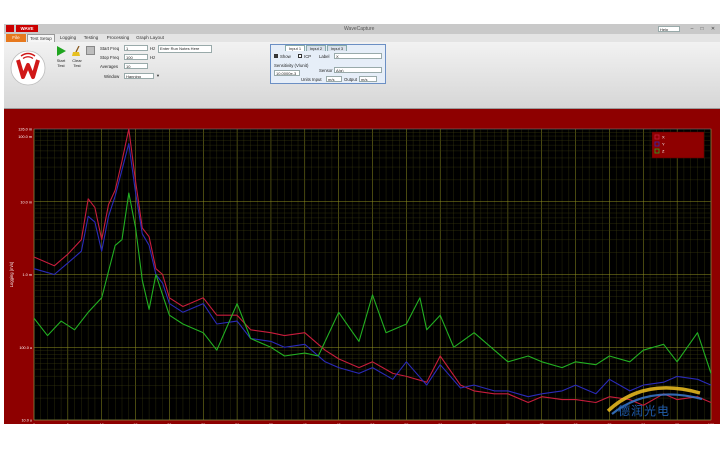  I want to click on start-test-label: Start Test, so click(61, 63).